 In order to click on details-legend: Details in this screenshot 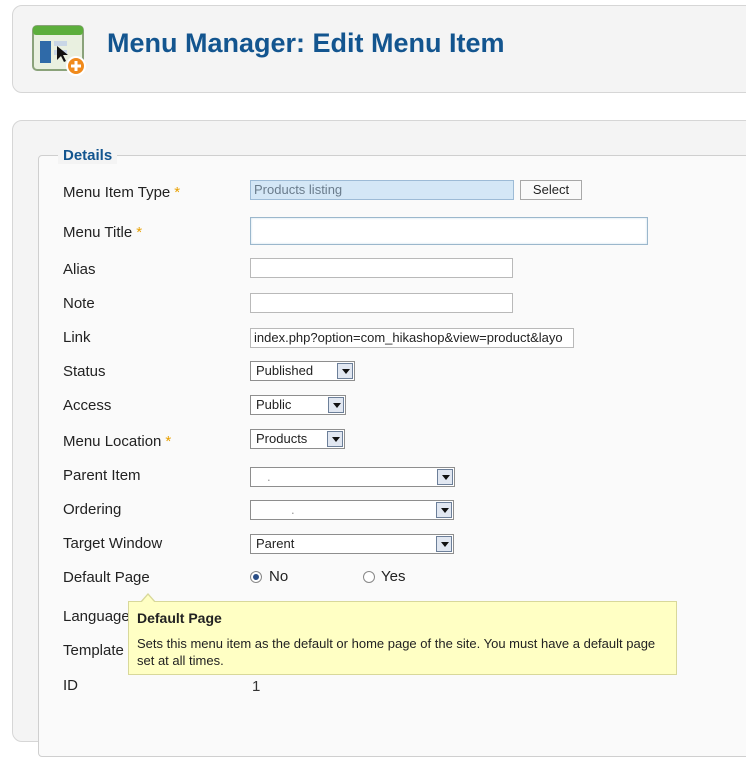, I will do `click(88, 155)`.